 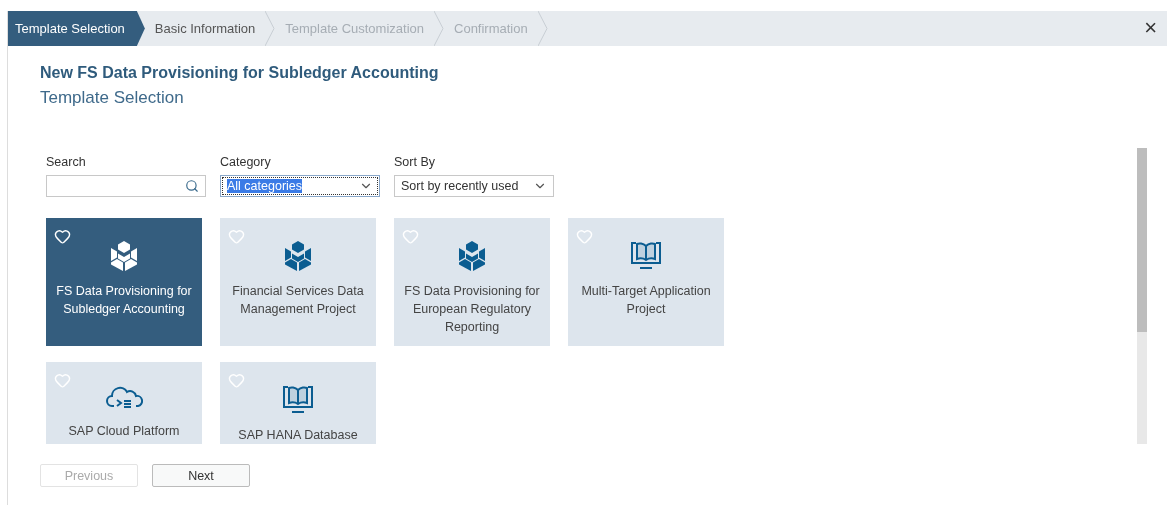 I want to click on field-label: Category, so click(x=246, y=162).